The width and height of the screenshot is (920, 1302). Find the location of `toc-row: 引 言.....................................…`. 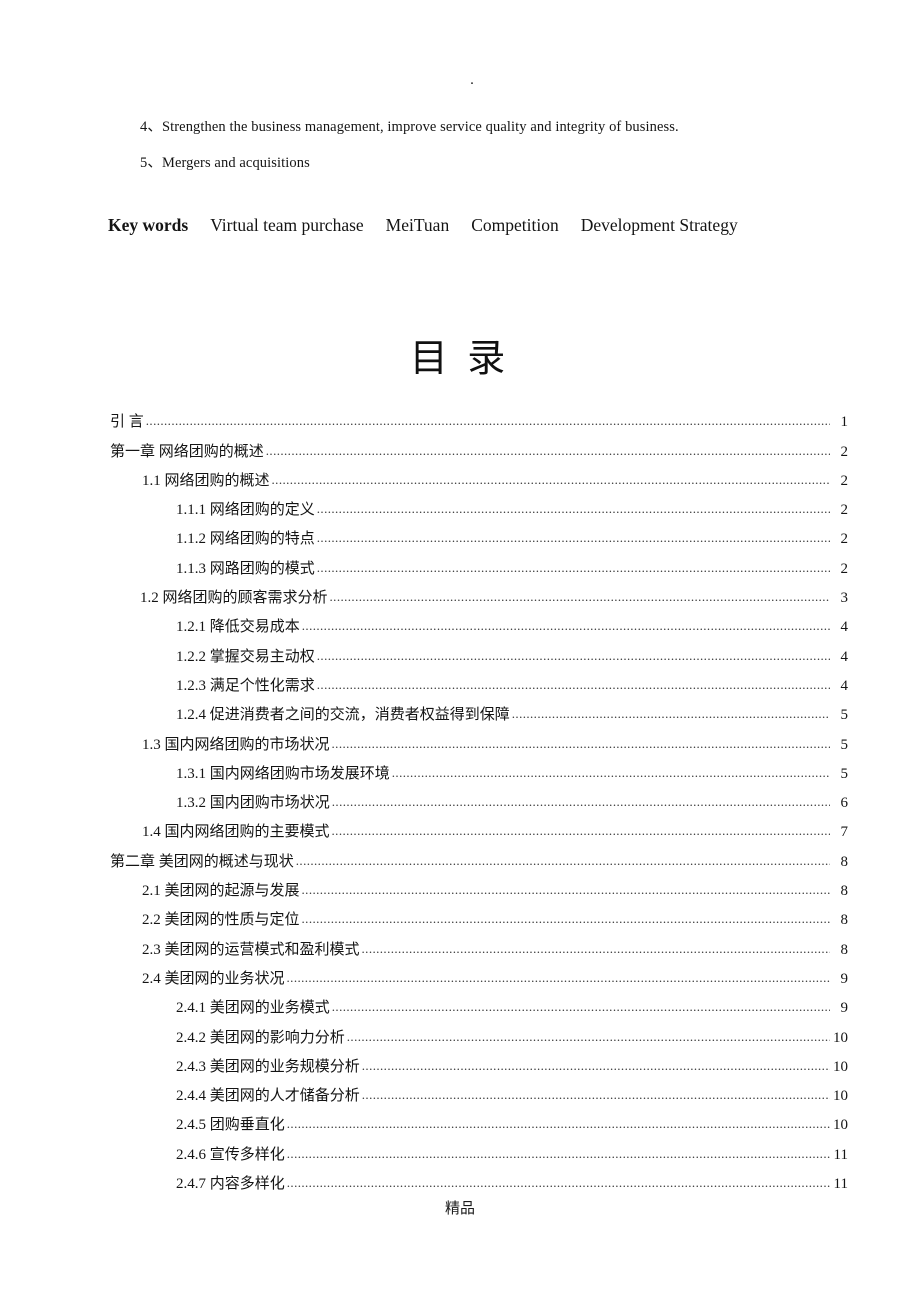

toc-row: 引 言.....................................… is located at coordinates (460, 420).